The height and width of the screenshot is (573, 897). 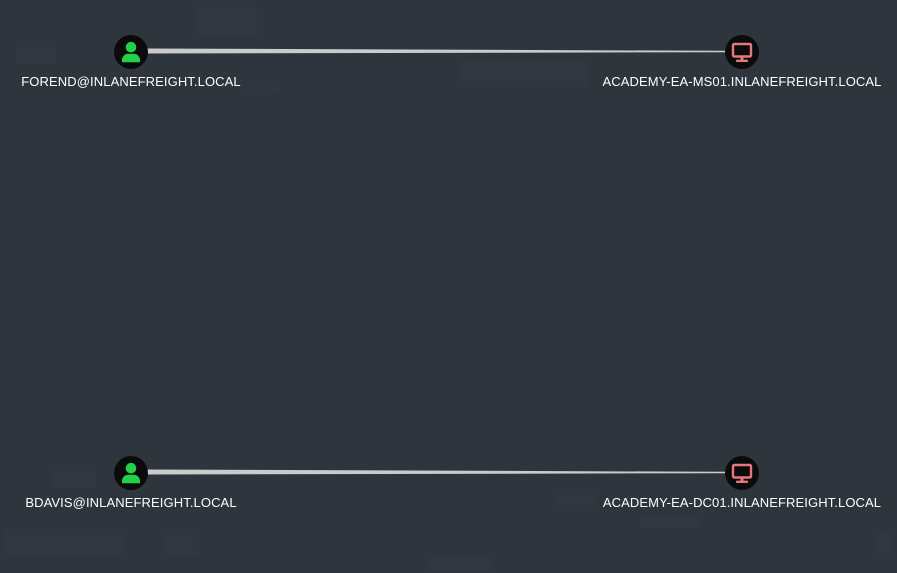 What do you see at coordinates (436, 472) in the screenshot?
I see `edge-bdavis-to-dc01` at bounding box center [436, 472].